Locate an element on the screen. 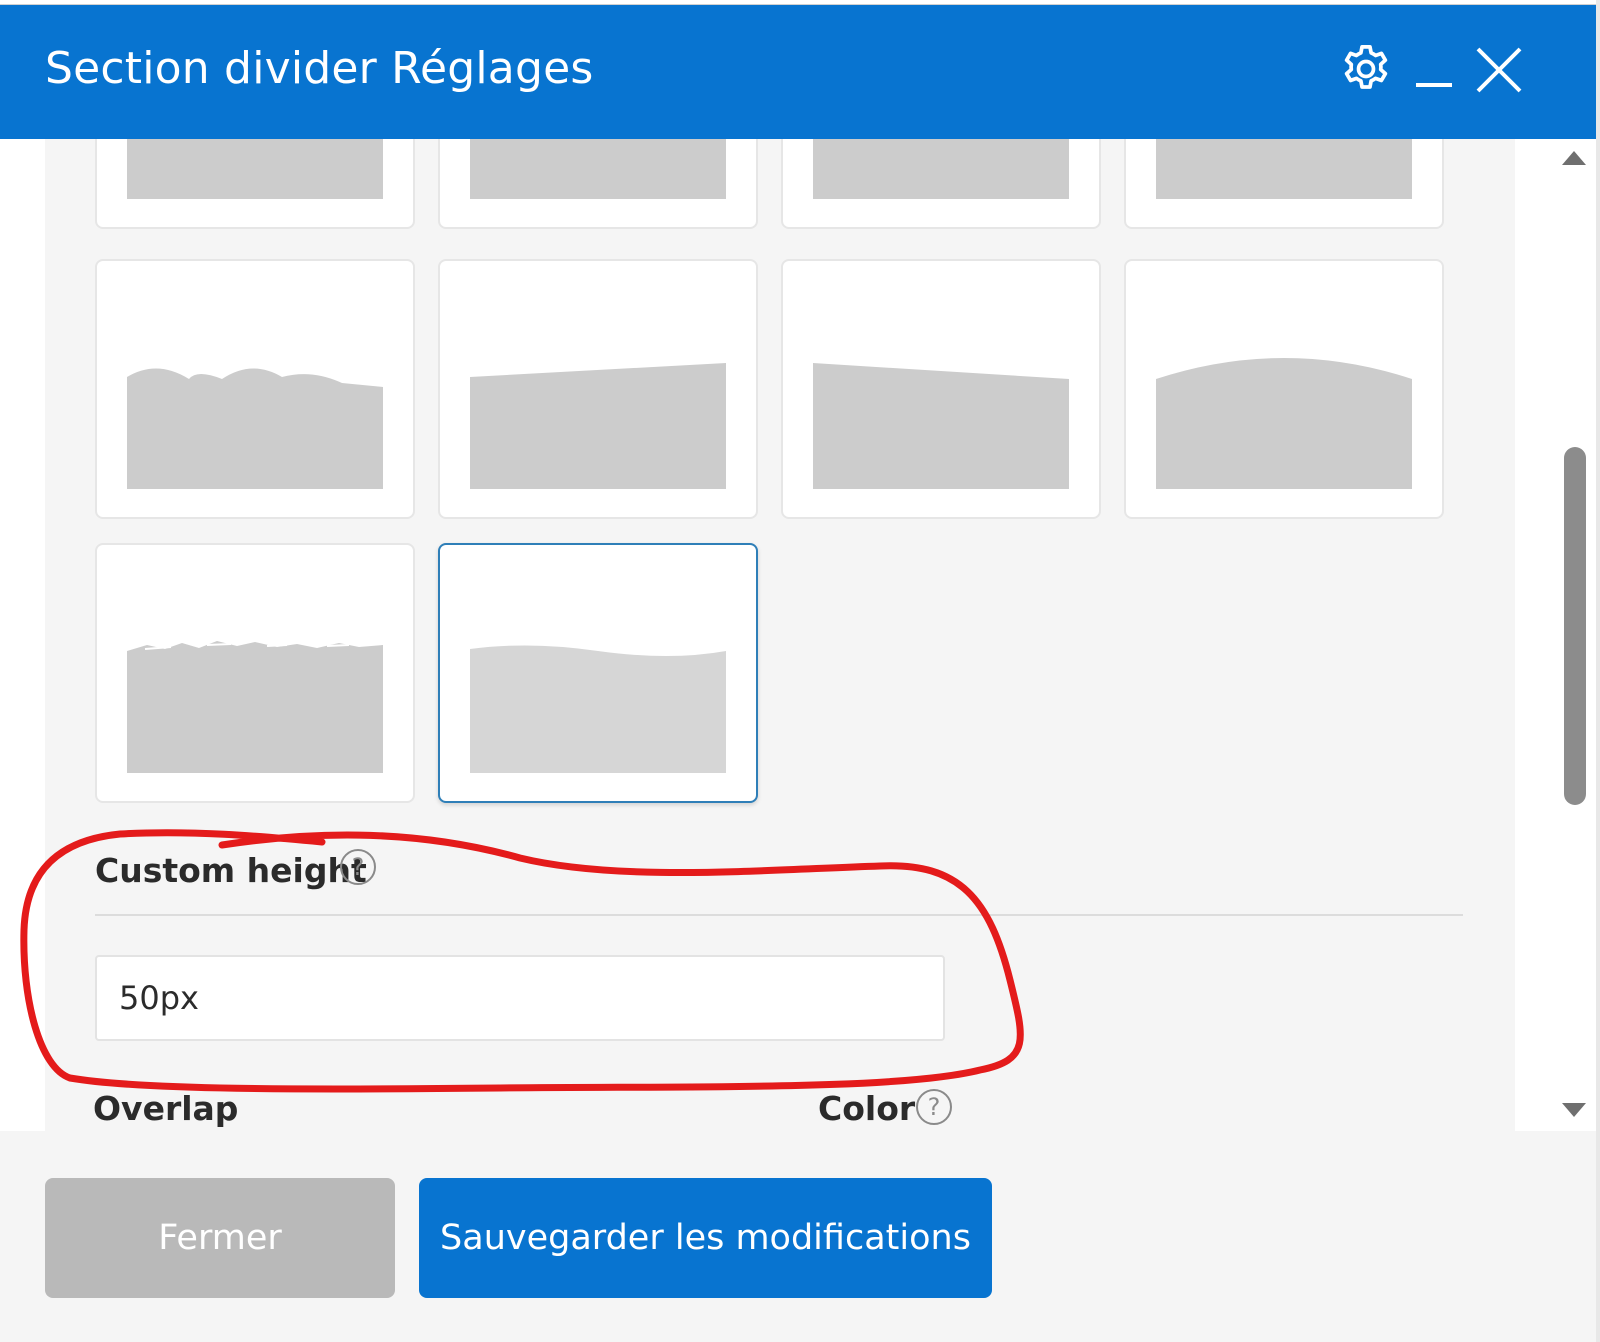  color-label: Color is located at coordinates (867, 1108).